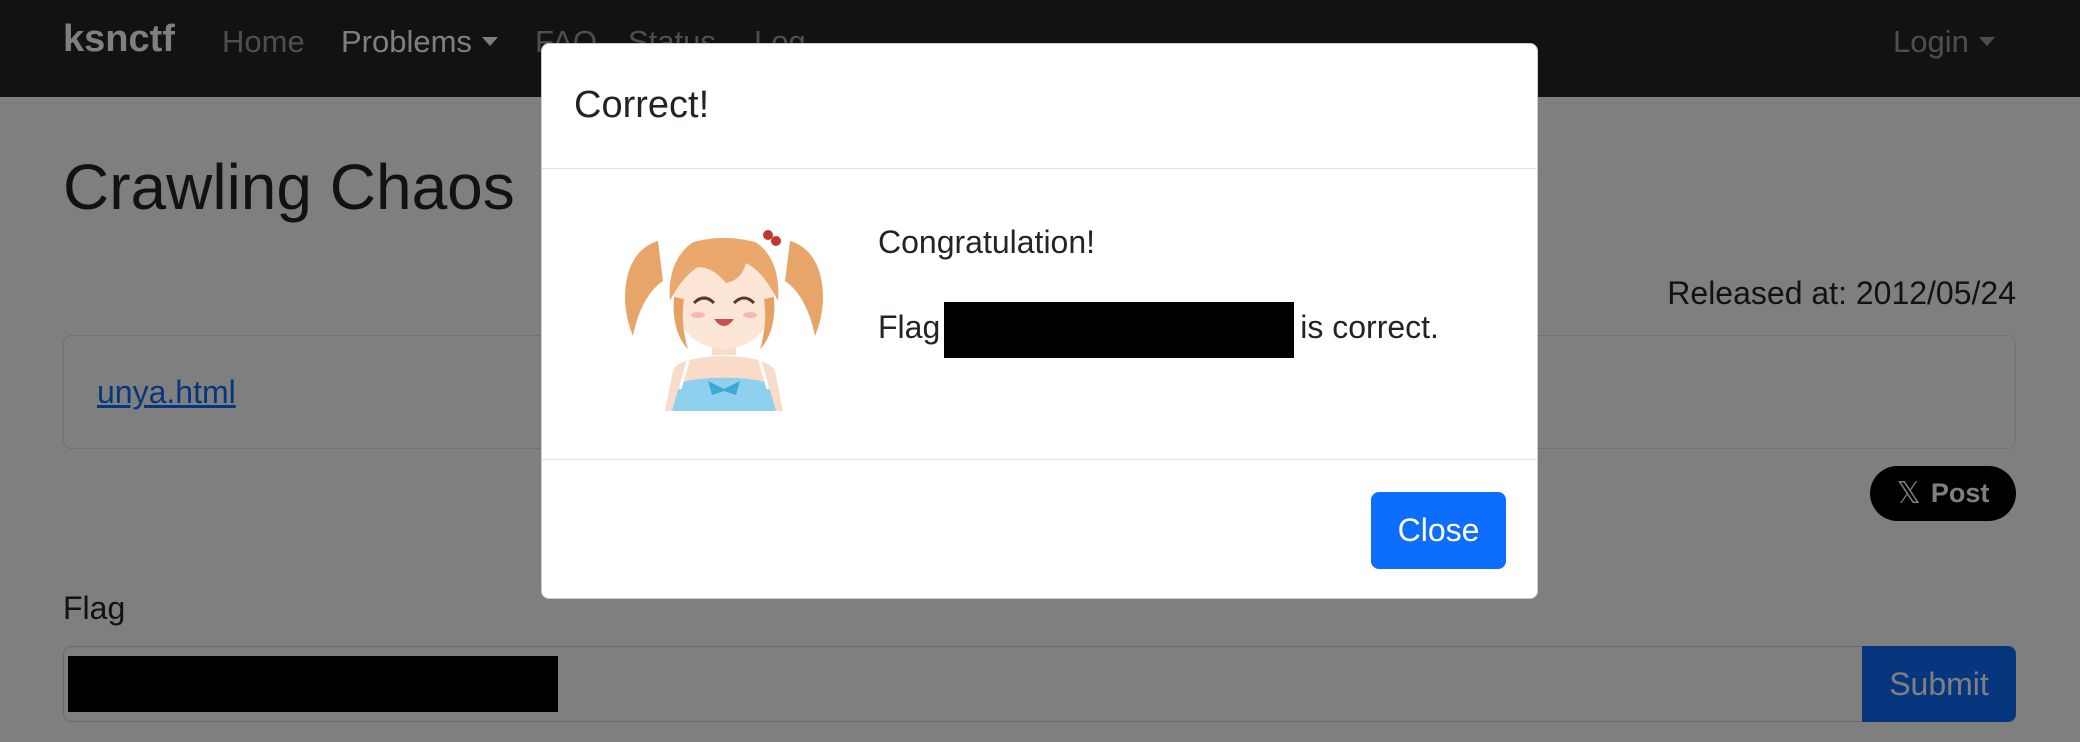  What do you see at coordinates (1369, 327) in the screenshot?
I see `flag-suffix: is correct.` at bounding box center [1369, 327].